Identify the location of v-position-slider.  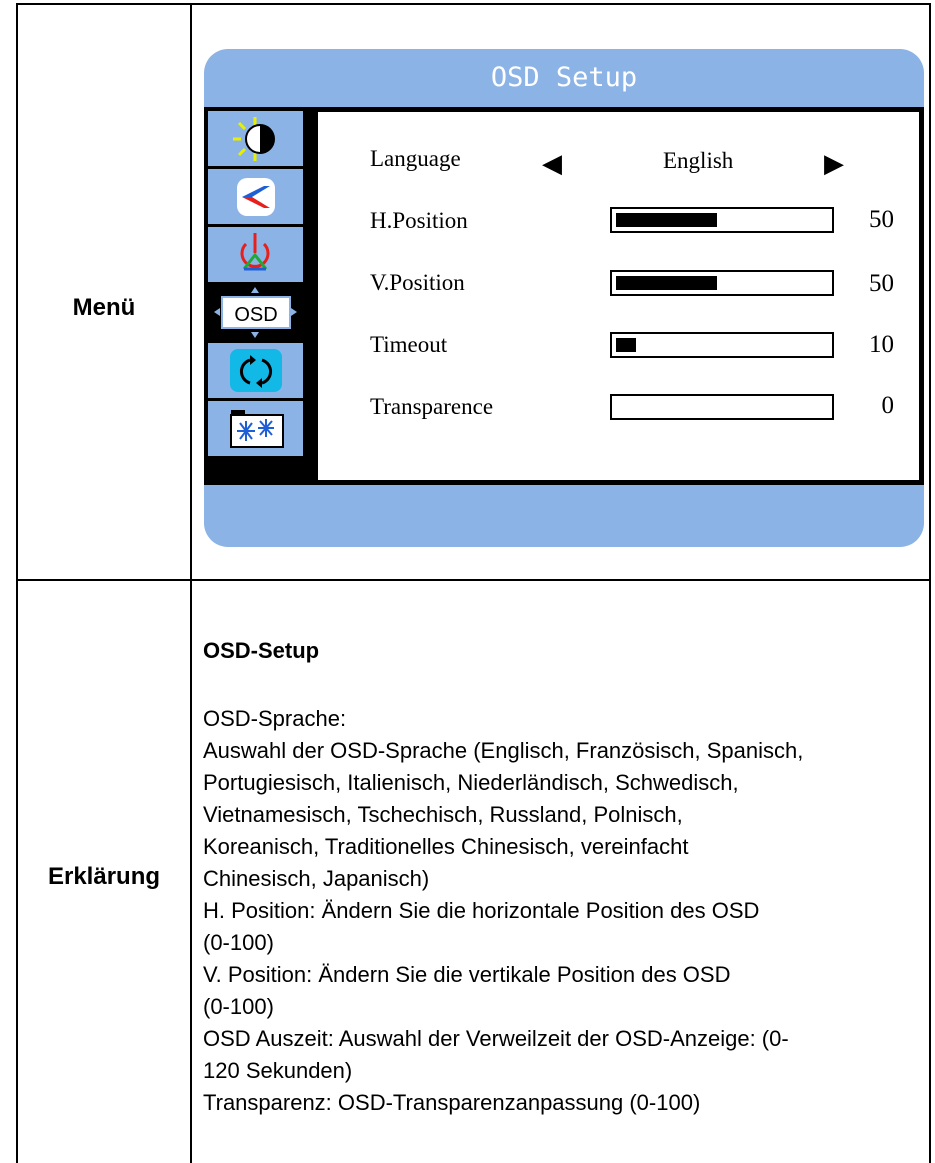
(722, 283).